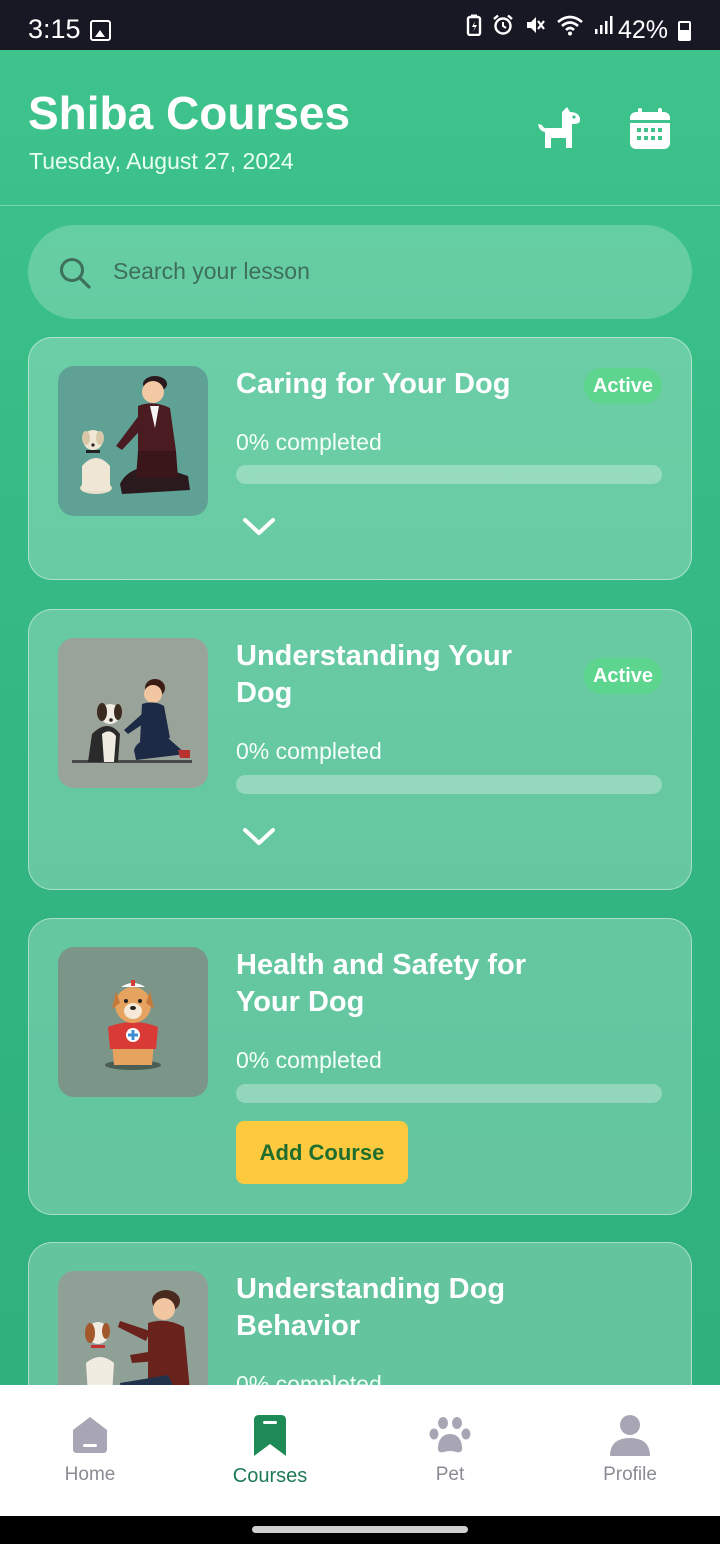  What do you see at coordinates (450, 1474) in the screenshot?
I see `nav-pet-label: Pet` at bounding box center [450, 1474].